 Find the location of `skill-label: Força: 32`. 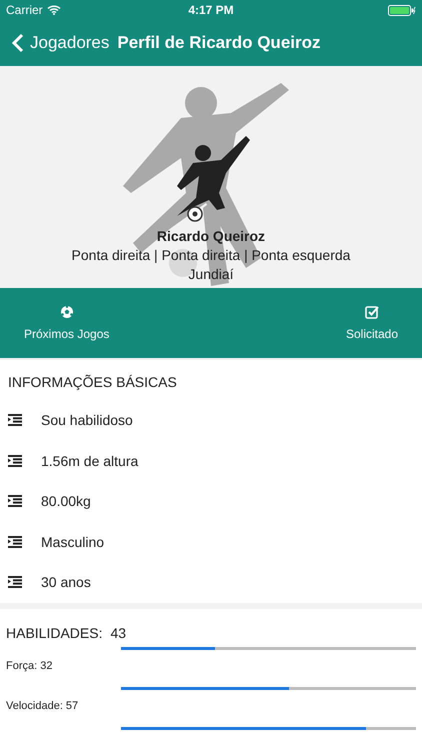

skill-label: Força: 32 is located at coordinates (30, 666).